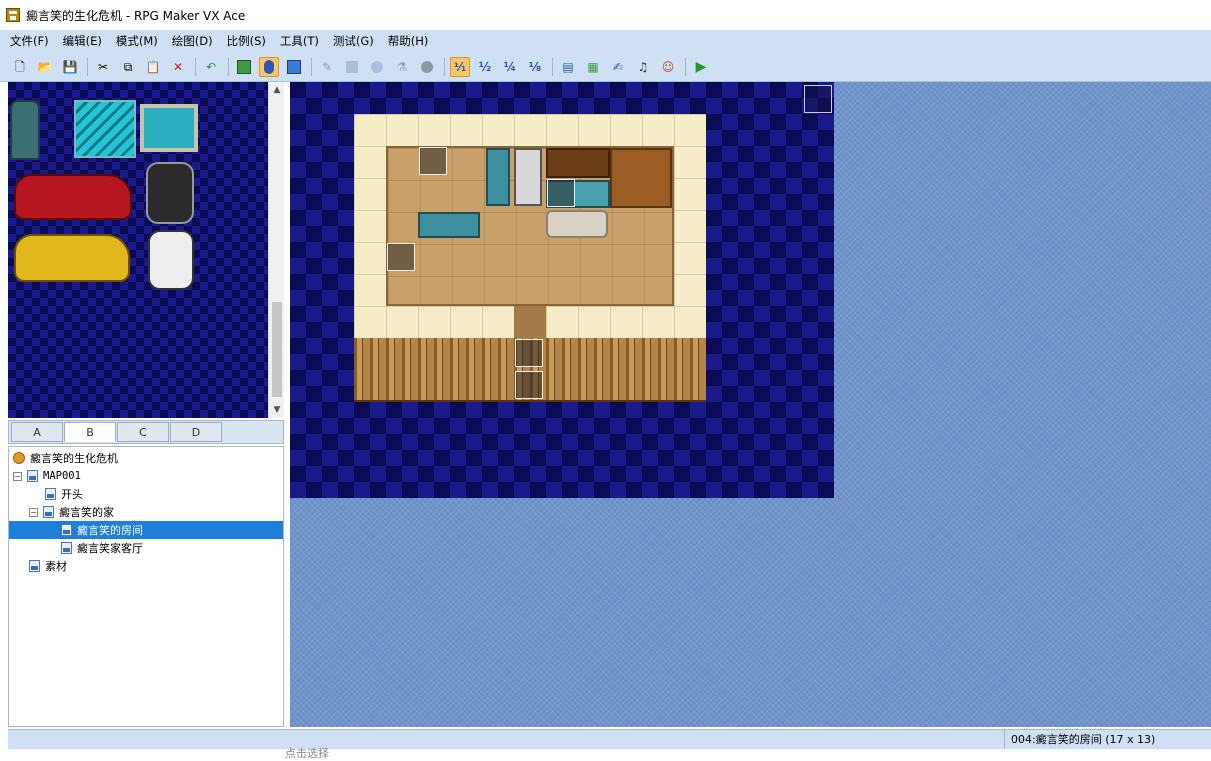 Image resolution: width=1211 pixels, height=761 pixels. I want to click on menu-mode: 模式(M), so click(137, 41).